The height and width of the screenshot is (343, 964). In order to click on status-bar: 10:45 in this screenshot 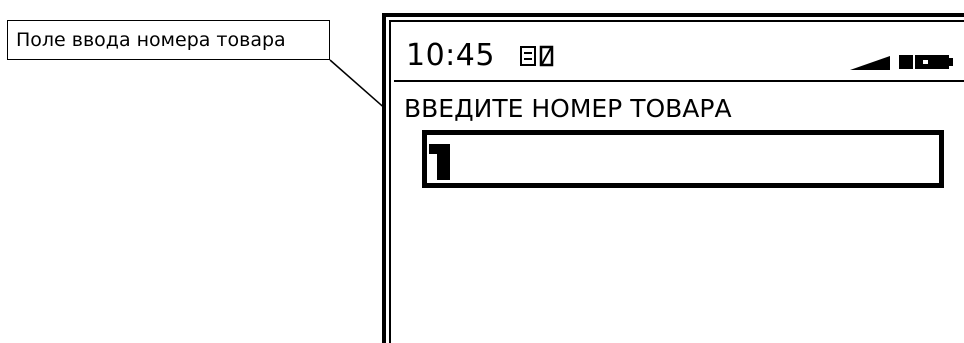, I will do `click(679, 53)`.